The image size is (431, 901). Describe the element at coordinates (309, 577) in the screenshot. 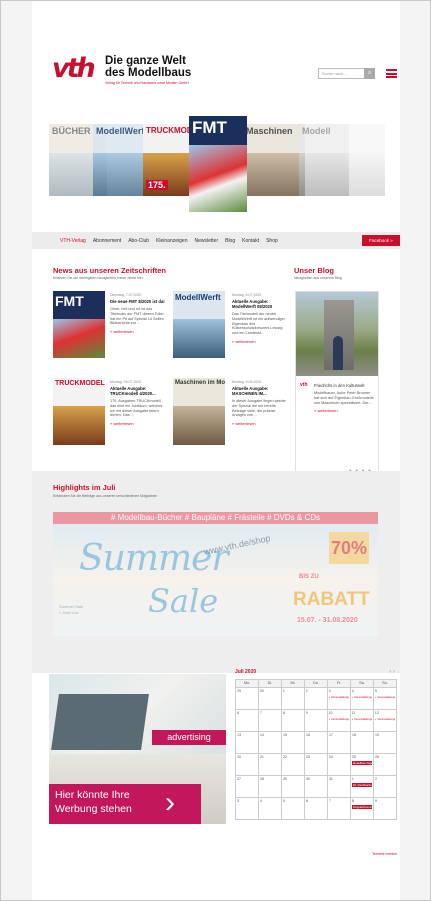

I see `banner-bis-zu: BIS ZU` at that location.